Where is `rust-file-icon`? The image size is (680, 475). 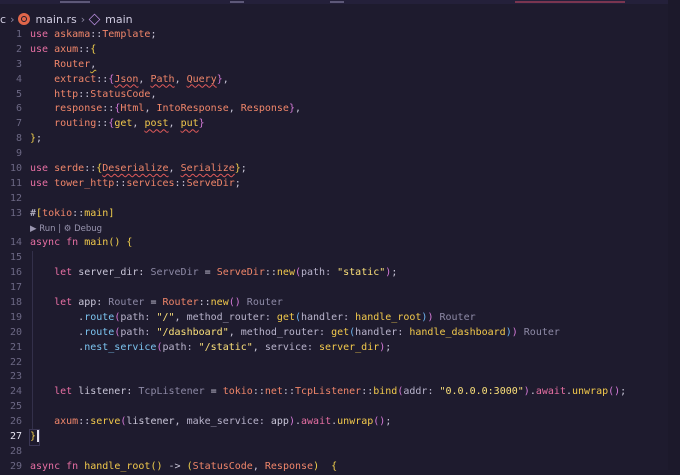 rust-file-icon is located at coordinates (24, 19).